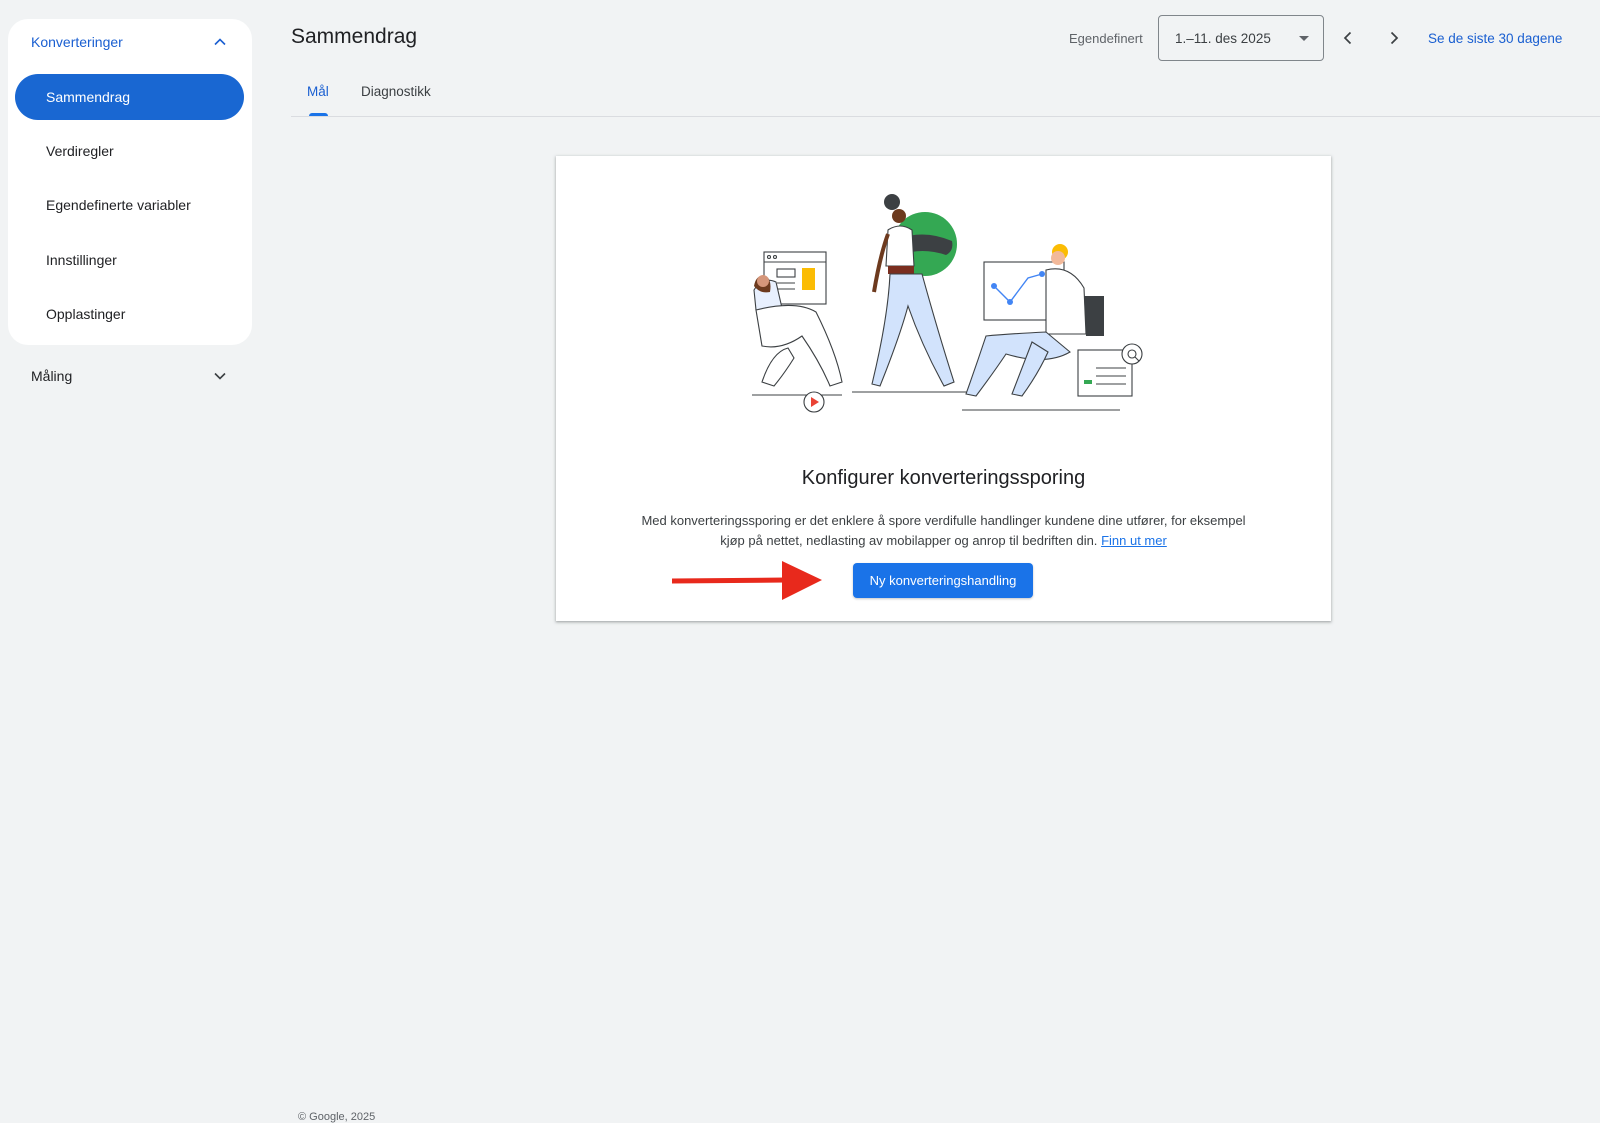 Image resolution: width=1600 pixels, height=1123 pixels. What do you see at coordinates (129, 97) in the screenshot?
I see `sidebar-item-sammendrag: Sammendrag` at bounding box center [129, 97].